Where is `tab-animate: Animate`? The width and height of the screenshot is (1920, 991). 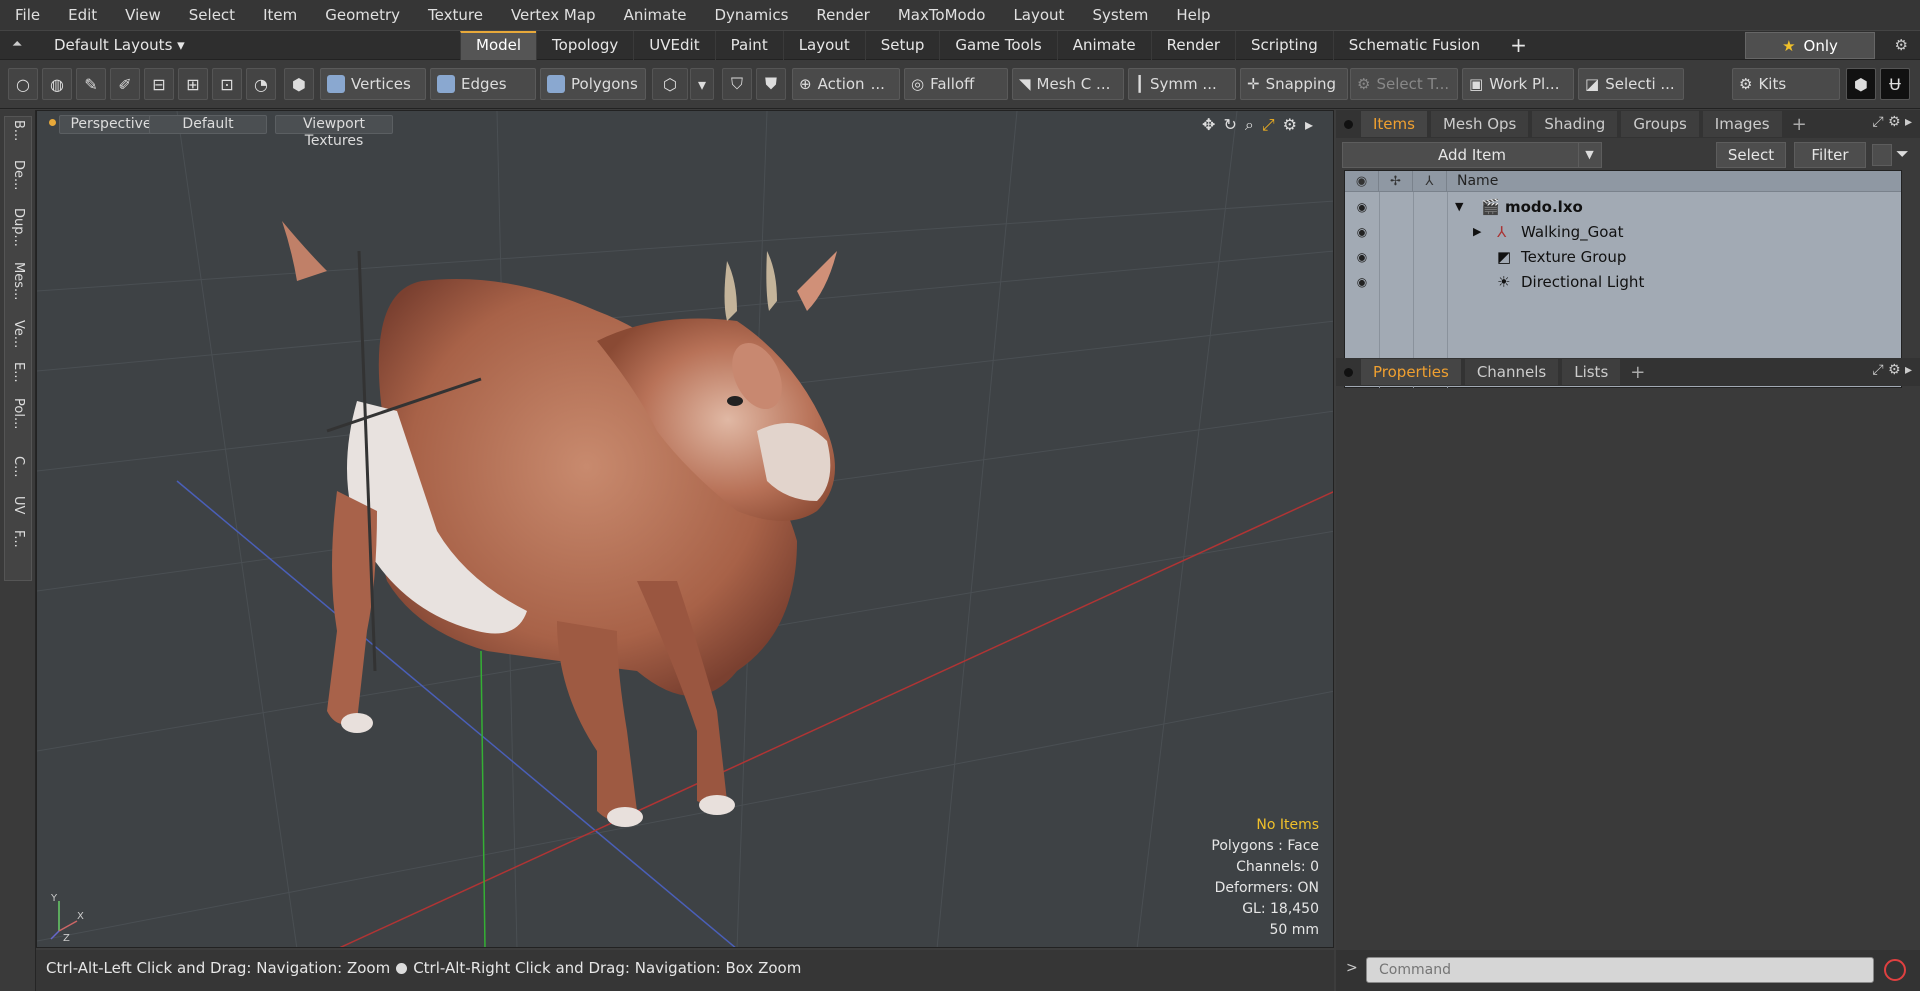 tab-animate: Animate is located at coordinates (1103, 46).